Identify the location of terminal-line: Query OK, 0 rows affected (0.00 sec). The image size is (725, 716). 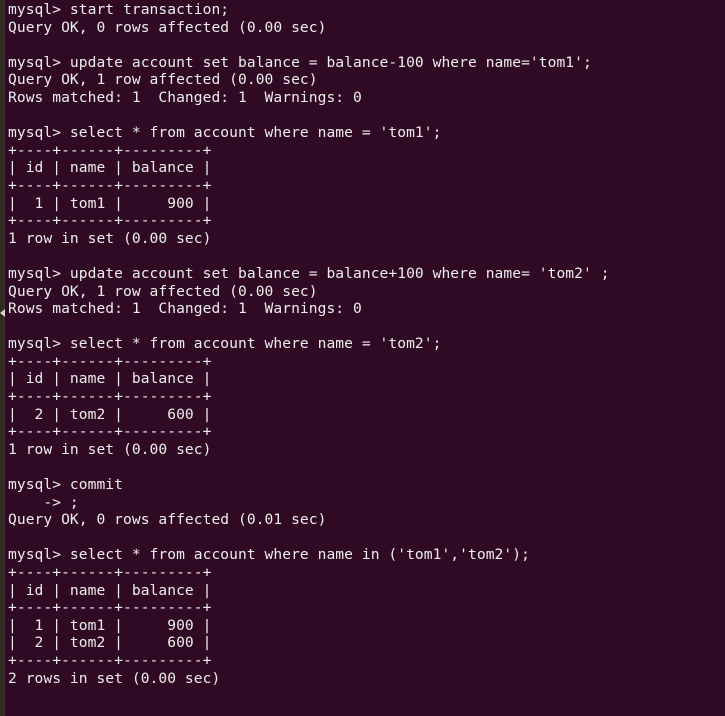
(167, 27).